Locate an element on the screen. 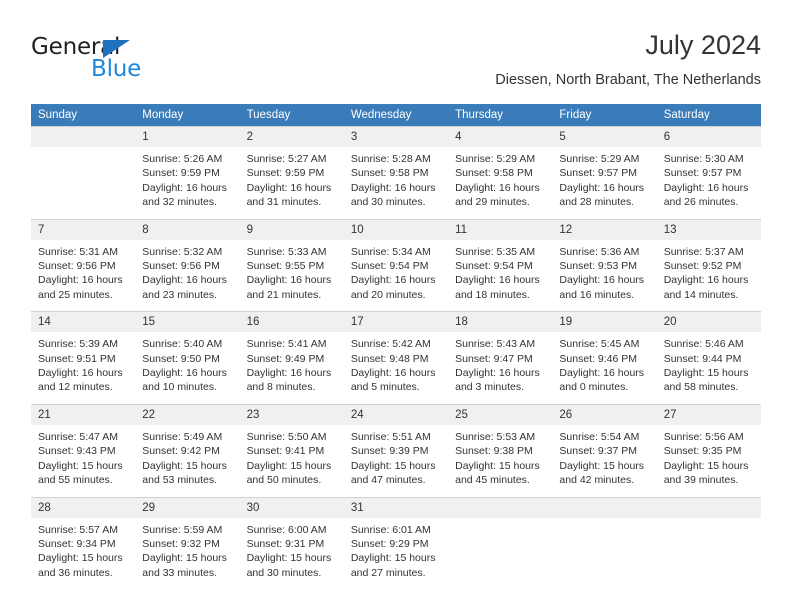 This screenshot has height=612, width=792. sunrise-text: Sunrise: 5:37 AM is located at coordinates (703, 251).